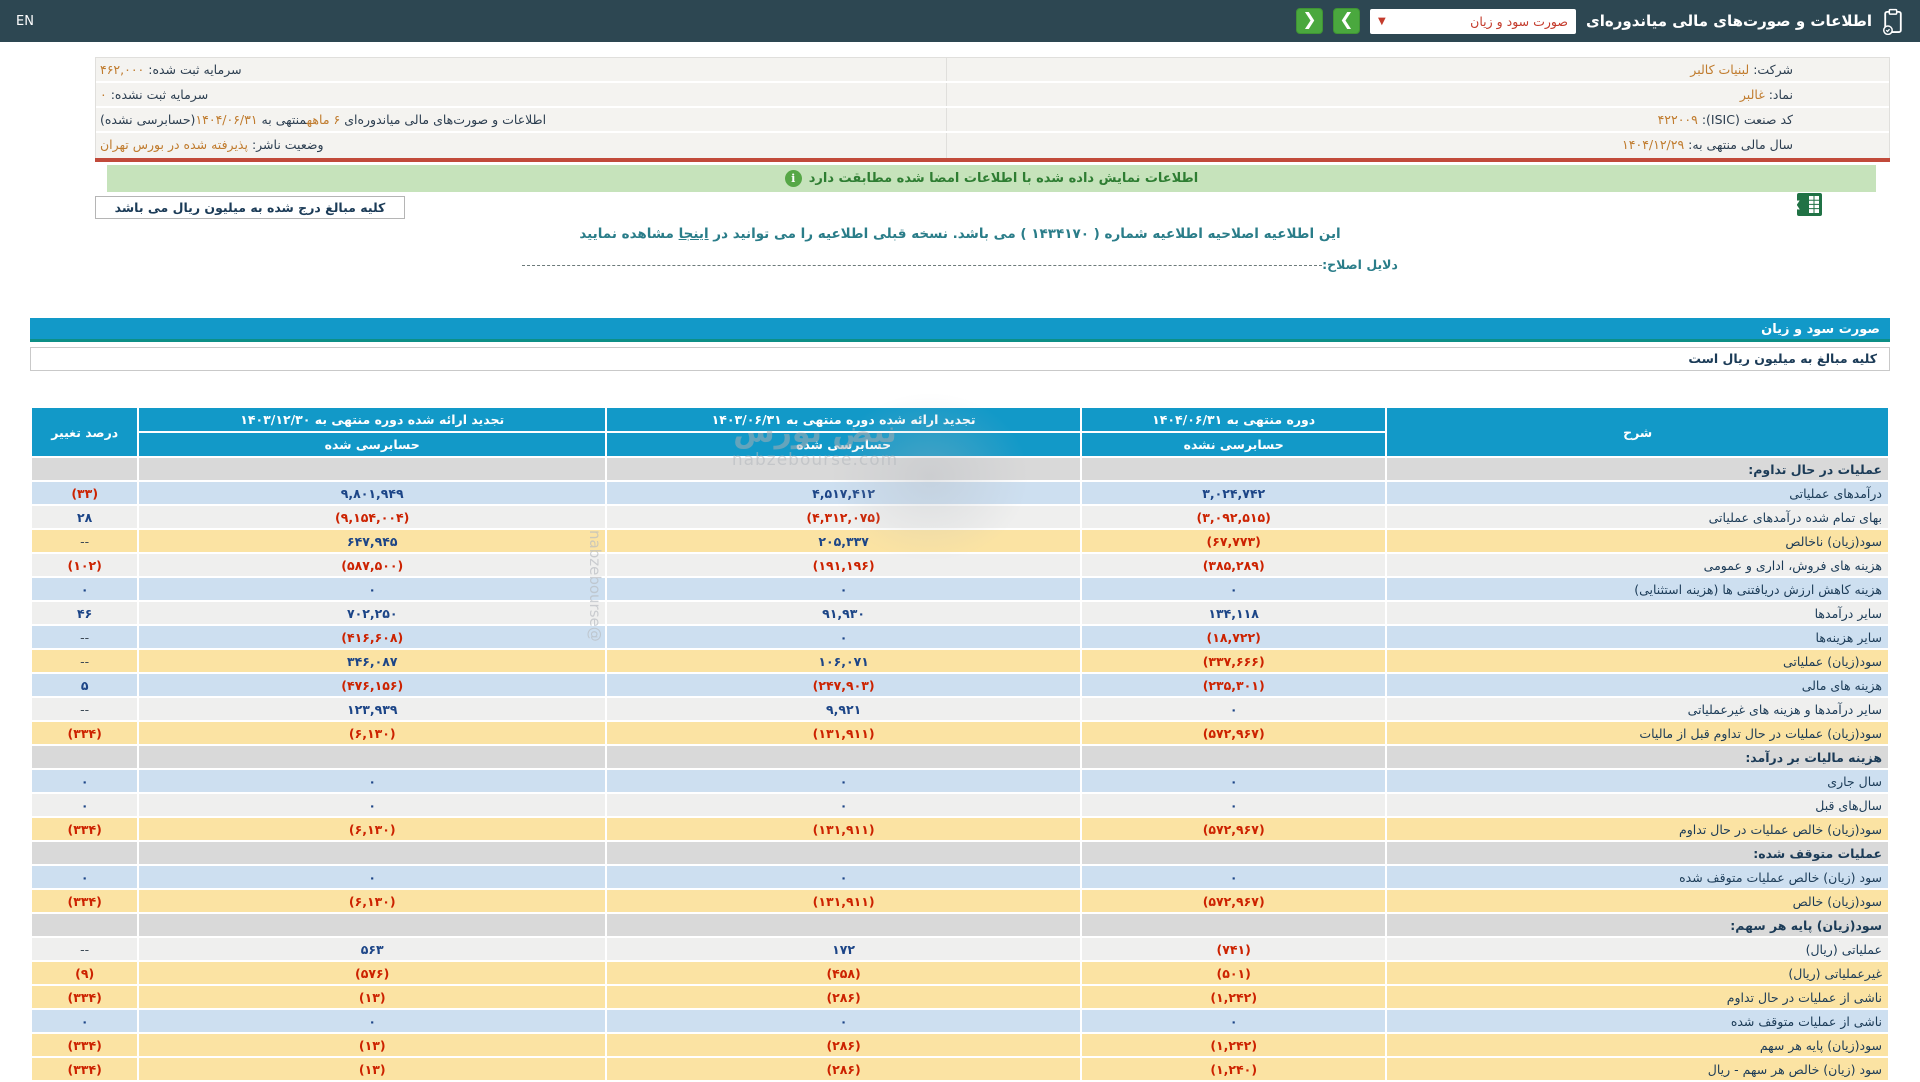 This screenshot has height=1082, width=1920. Describe the element at coordinates (1417, 119) in the screenshot. I see `isic-code-cell: کد صنعت (ISIC): ۴۲۲۰۰۹` at that location.